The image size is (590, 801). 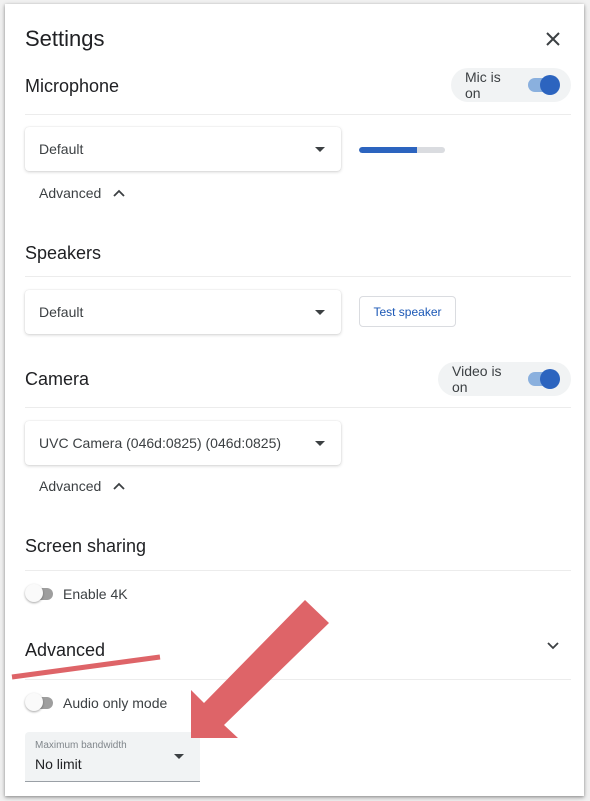 What do you see at coordinates (112, 757) in the screenshot?
I see `maximum-bandwidth-select: Maximum bandwidth No limit` at bounding box center [112, 757].